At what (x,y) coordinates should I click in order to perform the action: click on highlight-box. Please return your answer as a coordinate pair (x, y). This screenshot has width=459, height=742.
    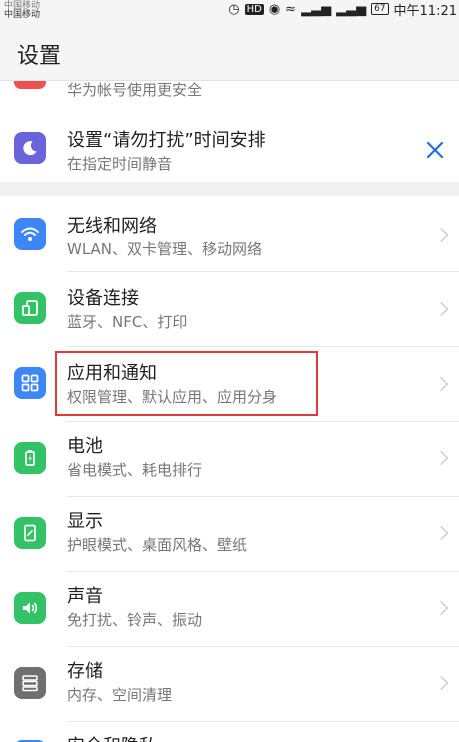
    Looking at the image, I should click on (186, 383).